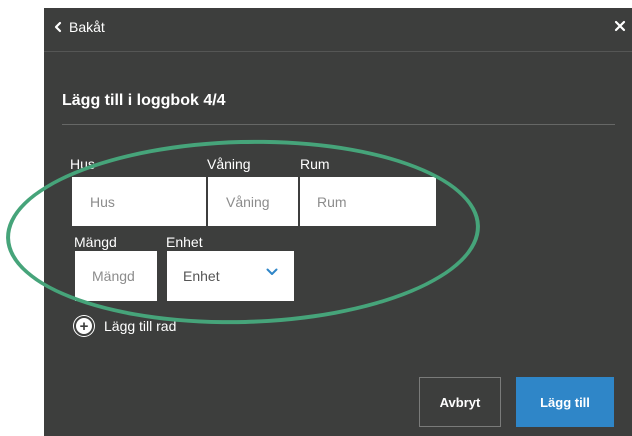 This screenshot has width=632, height=436. What do you see at coordinates (95, 242) in the screenshot?
I see `mangd-label: Mängd` at bounding box center [95, 242].